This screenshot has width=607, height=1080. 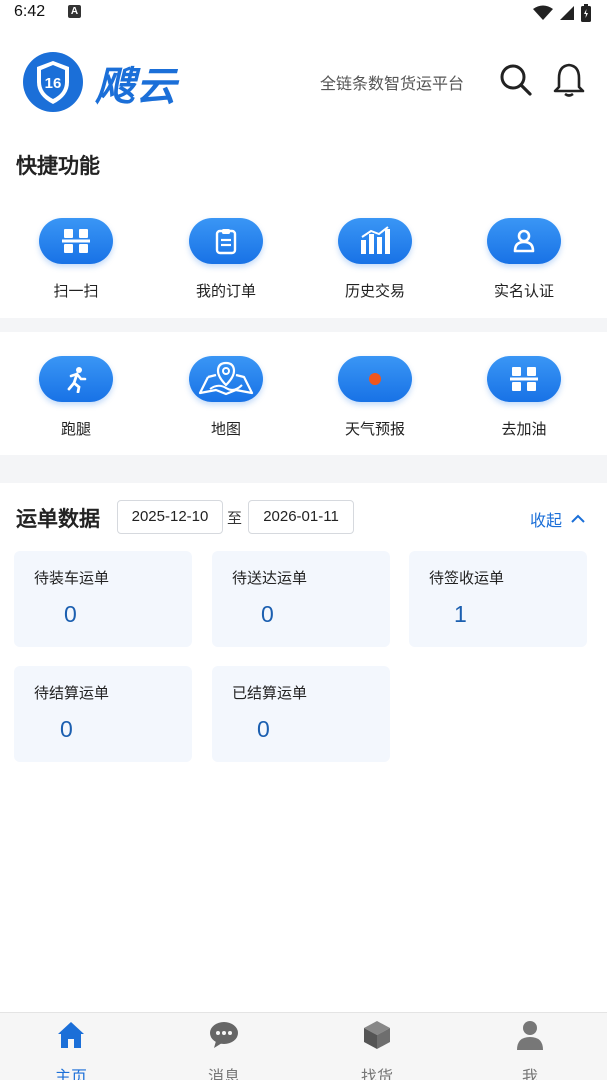 I want to click on clipboard-icon, so click(x=226, y=242).